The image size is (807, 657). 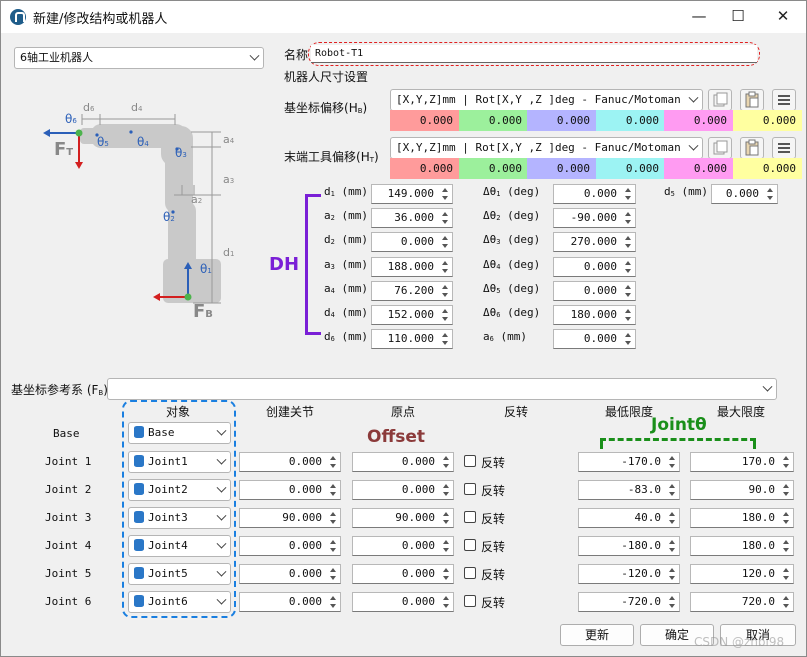 I want to click on tool-offset-value-5: 0.000, so click(x=767, y=168).